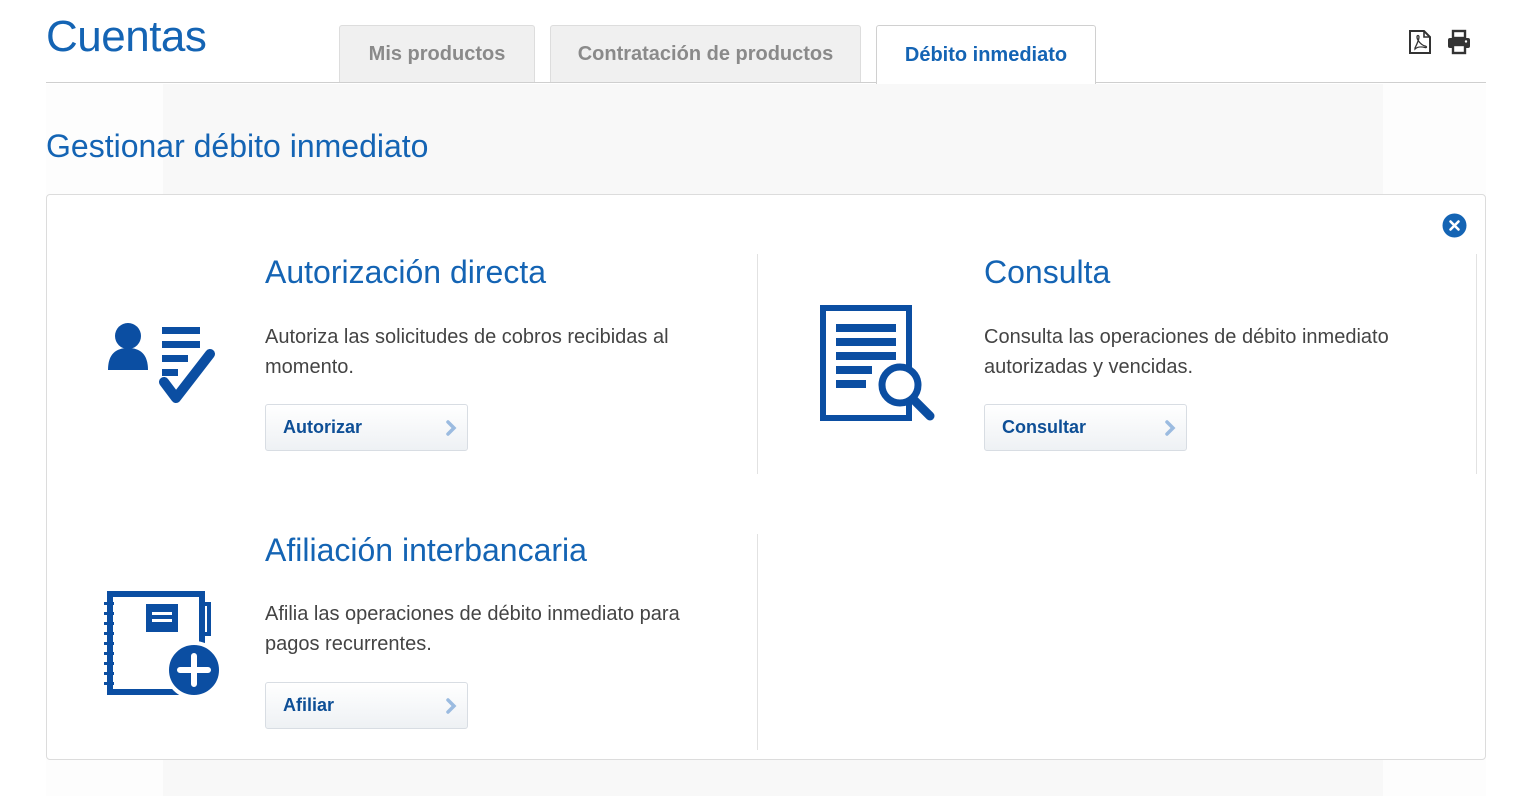  I want to click on column-divider, so click(757, 364).